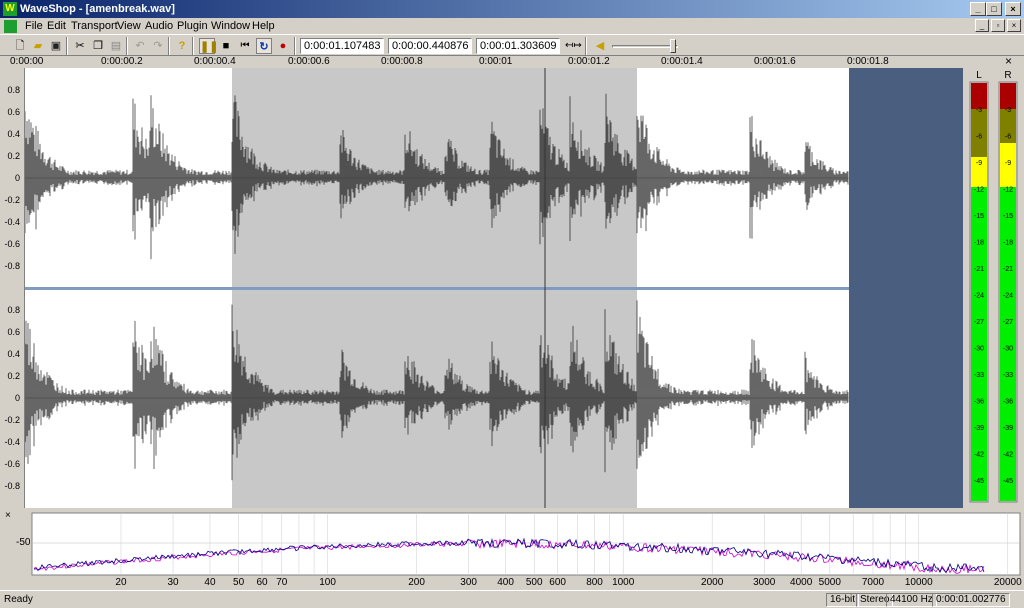  Describe the element at coordinates (775, 61) in the screenshot. I see `ruler-label: 0:00:01.6` at that location.